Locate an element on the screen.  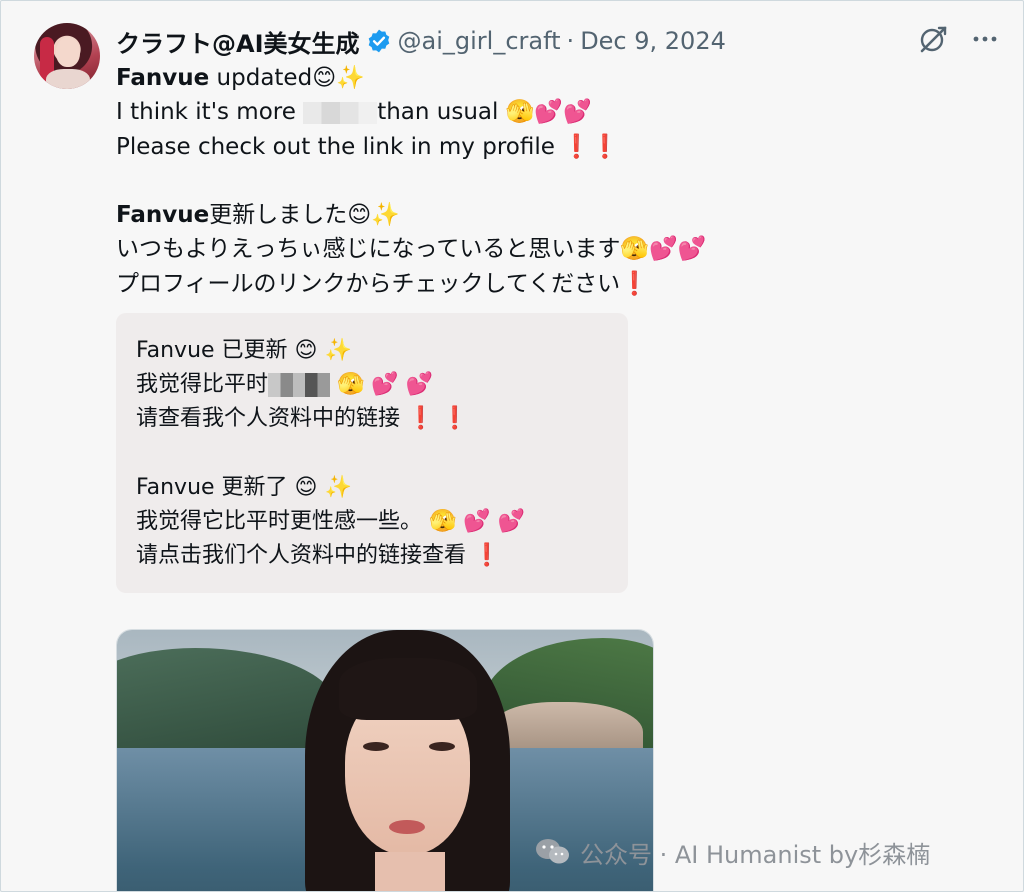
wechat-icon is located at coordinates (553, 852).